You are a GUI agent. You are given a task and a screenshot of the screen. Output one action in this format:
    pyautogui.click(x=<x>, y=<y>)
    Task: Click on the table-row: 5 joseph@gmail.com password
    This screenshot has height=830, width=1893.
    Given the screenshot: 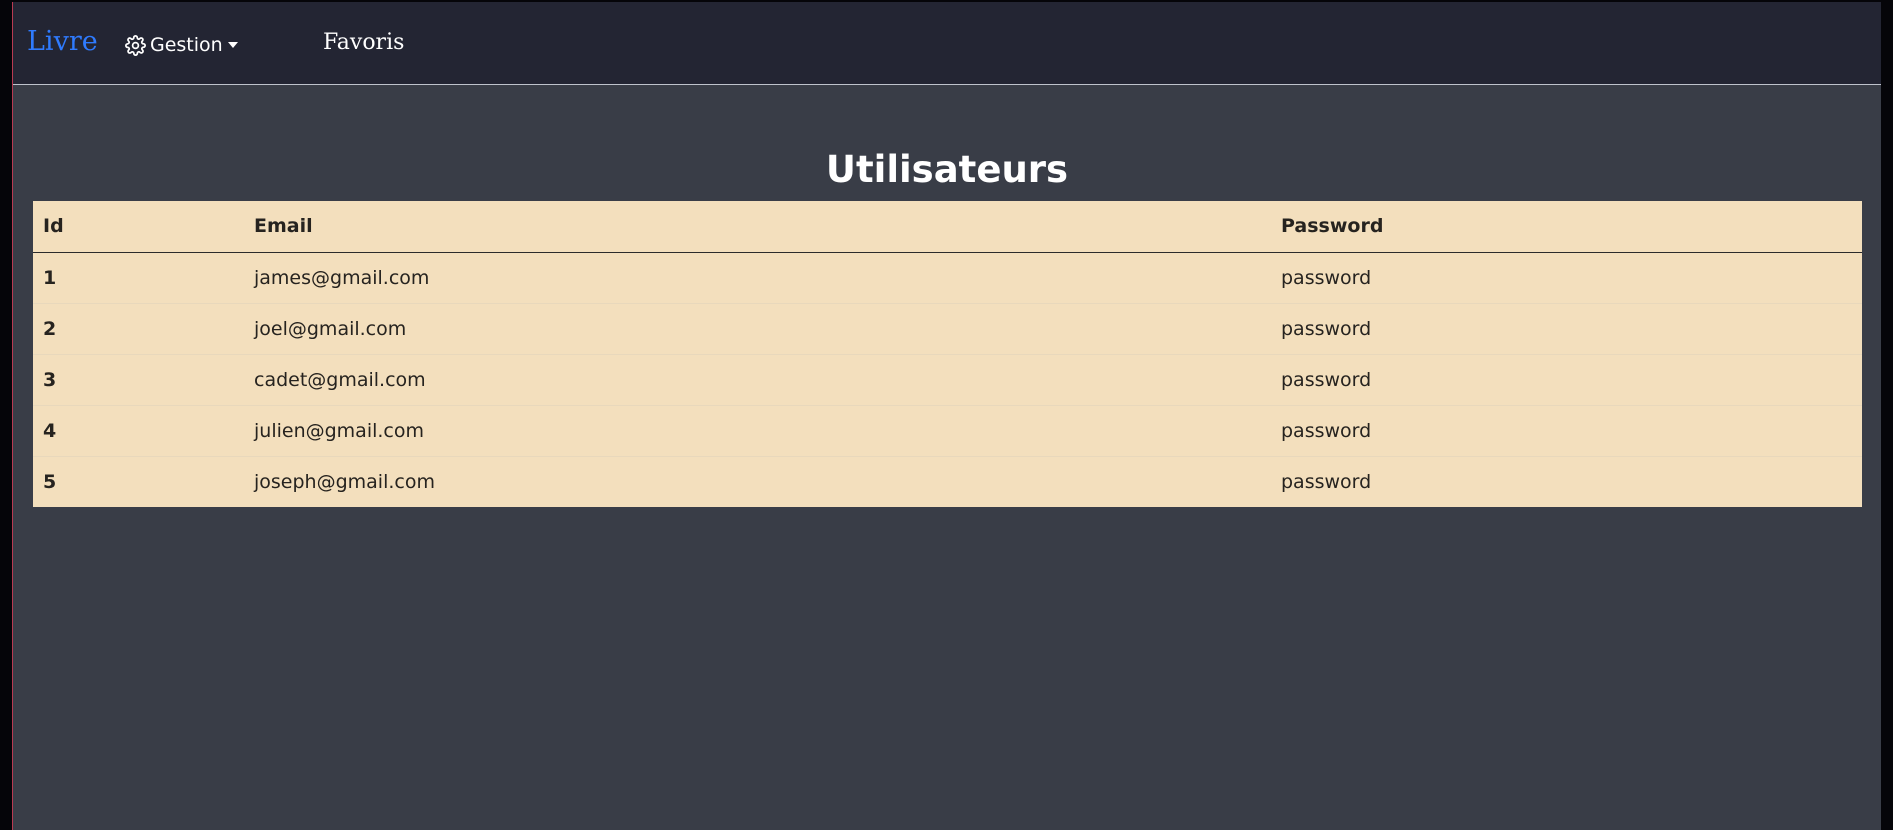 What is the action you would take?
    pyautogui.click(x=947, y=481)
    